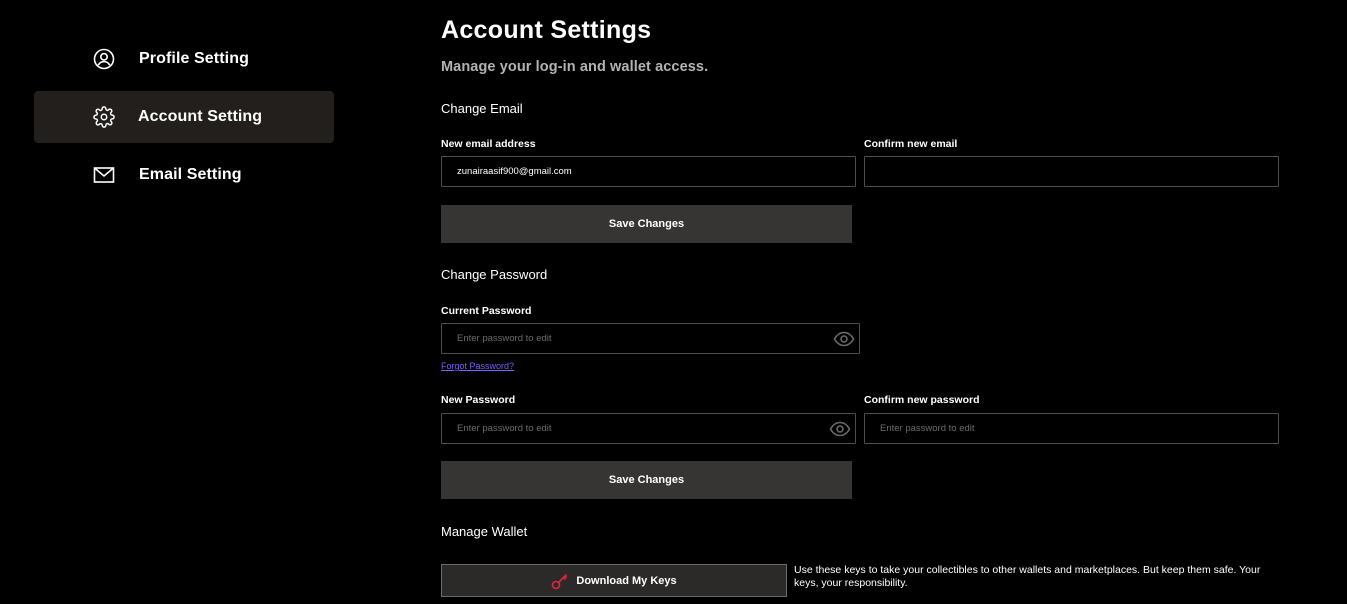 The width and height of the screenshot is (1347, 604). I want to click on save-email-button: Save Changes, so click(646, 224).